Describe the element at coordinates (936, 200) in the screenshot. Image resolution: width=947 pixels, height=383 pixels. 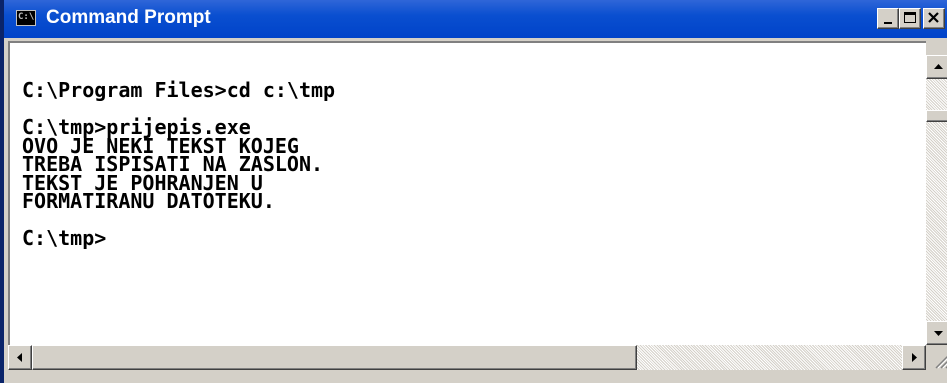
I see `vertical-scrollbar` at that location.